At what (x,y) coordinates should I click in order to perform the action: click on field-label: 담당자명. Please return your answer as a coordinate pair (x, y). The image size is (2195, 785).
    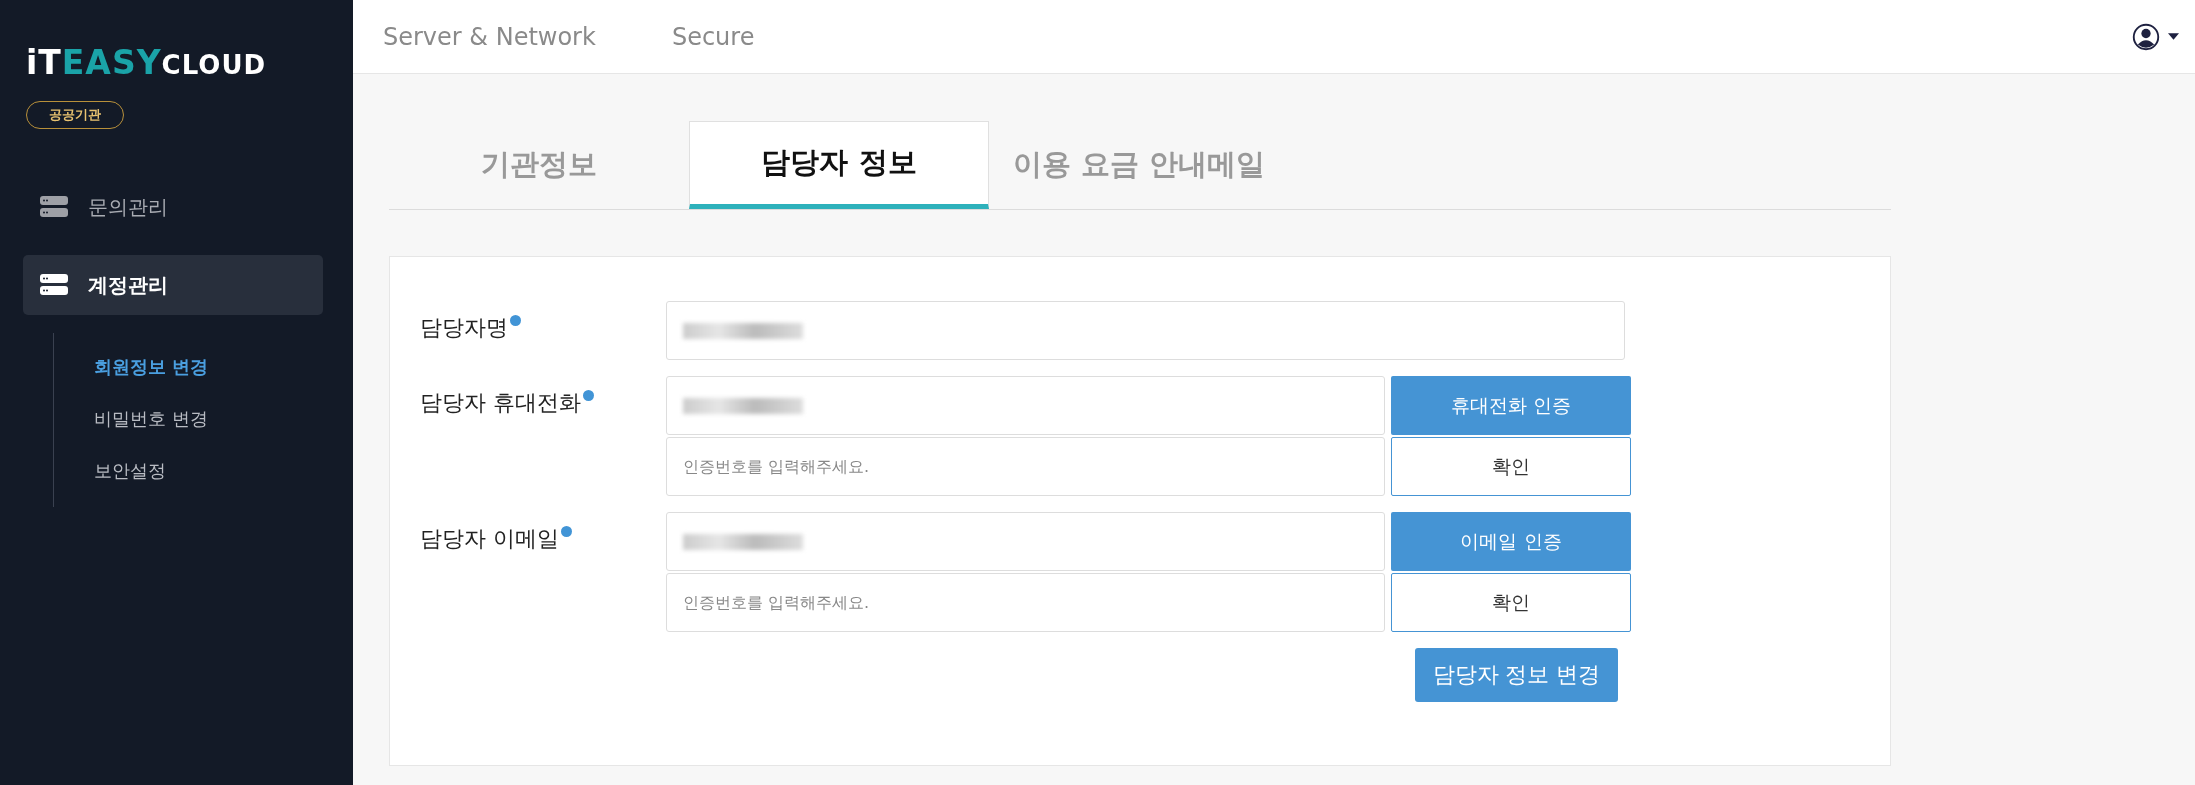
    Looking at the image, I should click on (464, 328).